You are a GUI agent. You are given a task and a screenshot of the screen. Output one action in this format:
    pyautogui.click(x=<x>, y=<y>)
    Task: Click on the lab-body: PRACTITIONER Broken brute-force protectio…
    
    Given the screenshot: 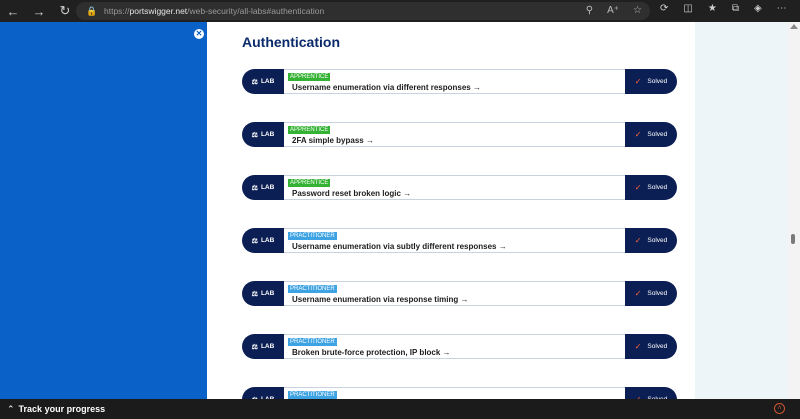 What is the action you would take?
    pyautogui.click(x=454, y=346)
    